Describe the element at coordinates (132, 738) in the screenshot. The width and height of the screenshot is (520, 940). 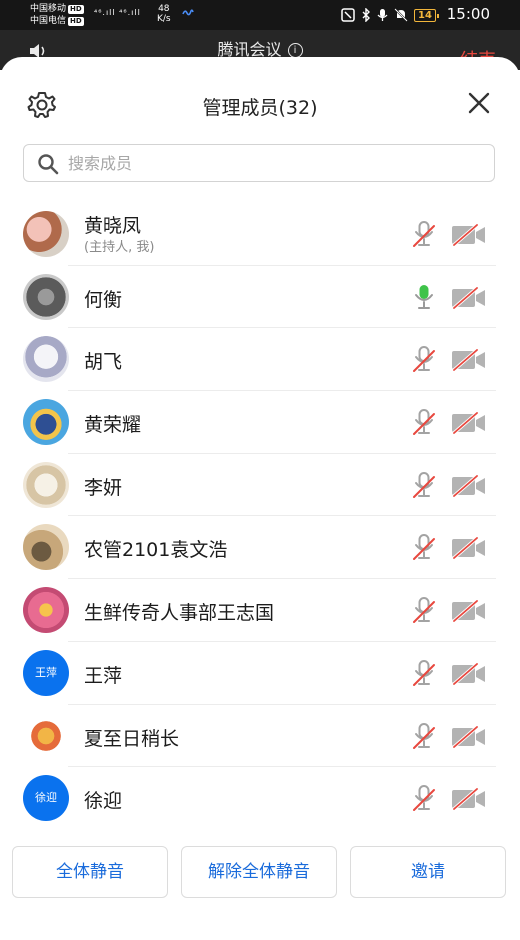
I see `member-name: 夏至日稍长` at that location.